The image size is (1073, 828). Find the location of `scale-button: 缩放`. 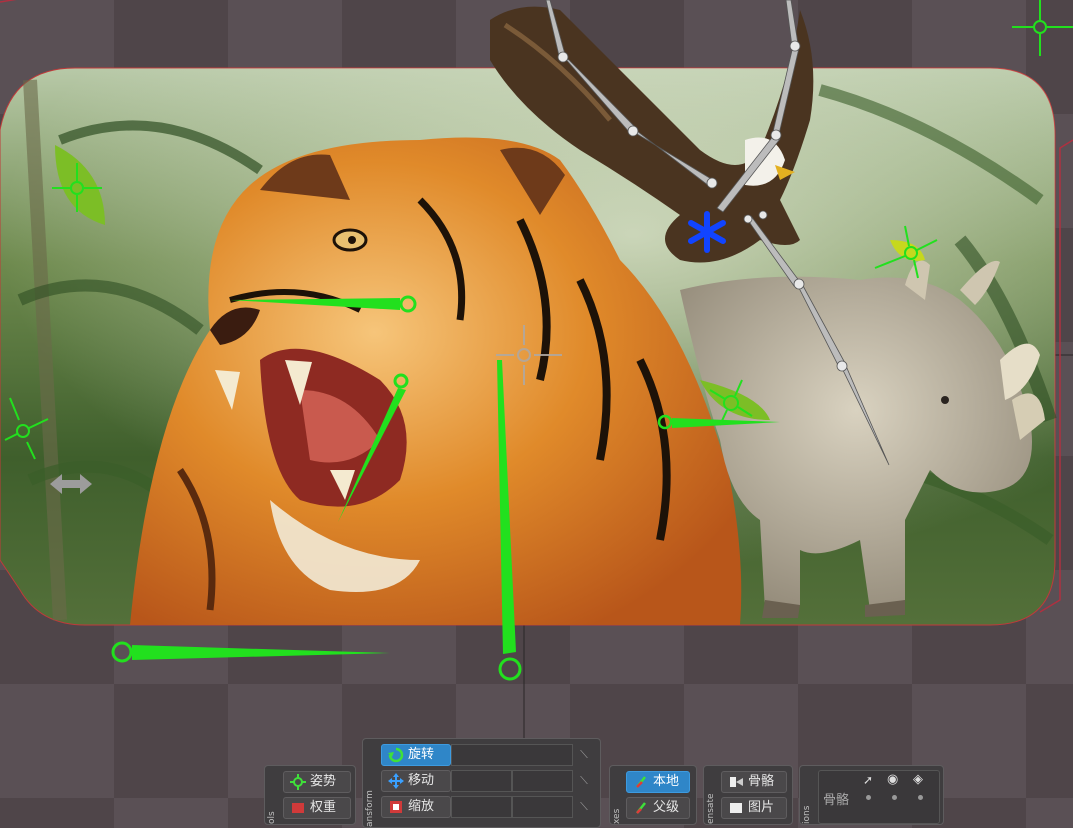

scale-button: 缩放 is located at coordinates (416, 807).